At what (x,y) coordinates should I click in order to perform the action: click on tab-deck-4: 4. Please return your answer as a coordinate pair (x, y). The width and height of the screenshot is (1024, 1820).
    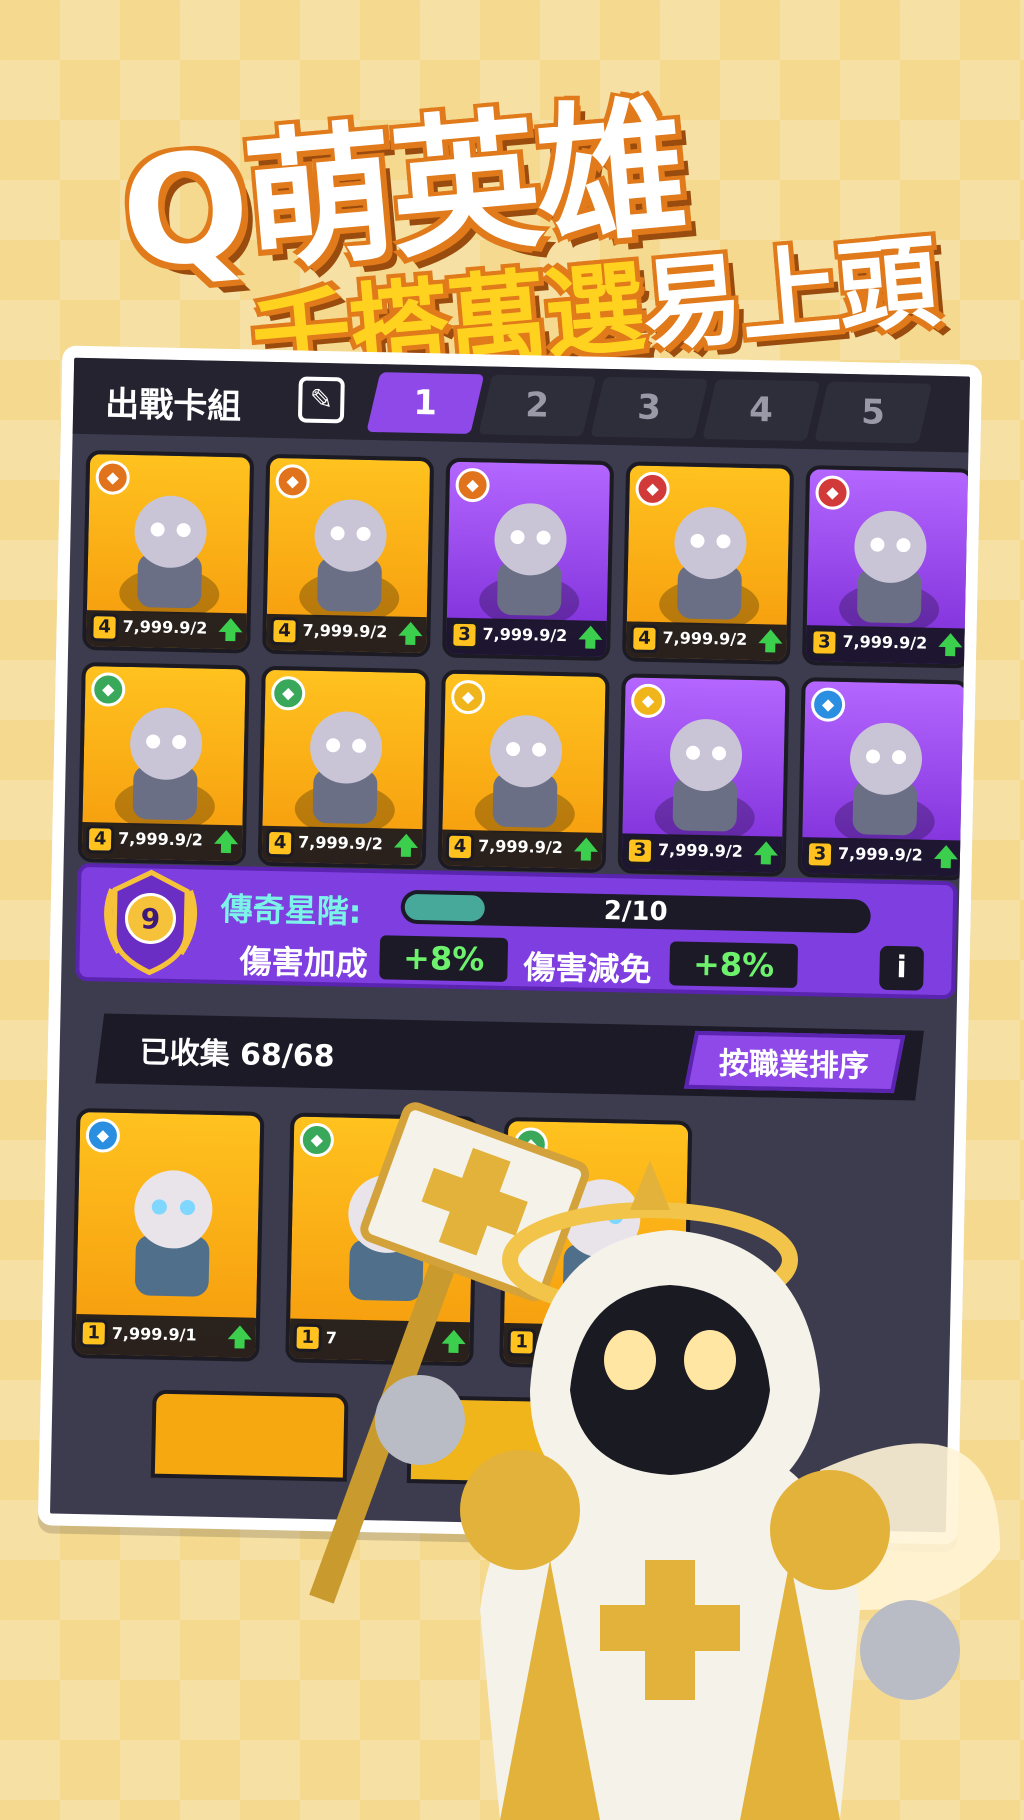
    Looking at the image, I should click on (761, 410).